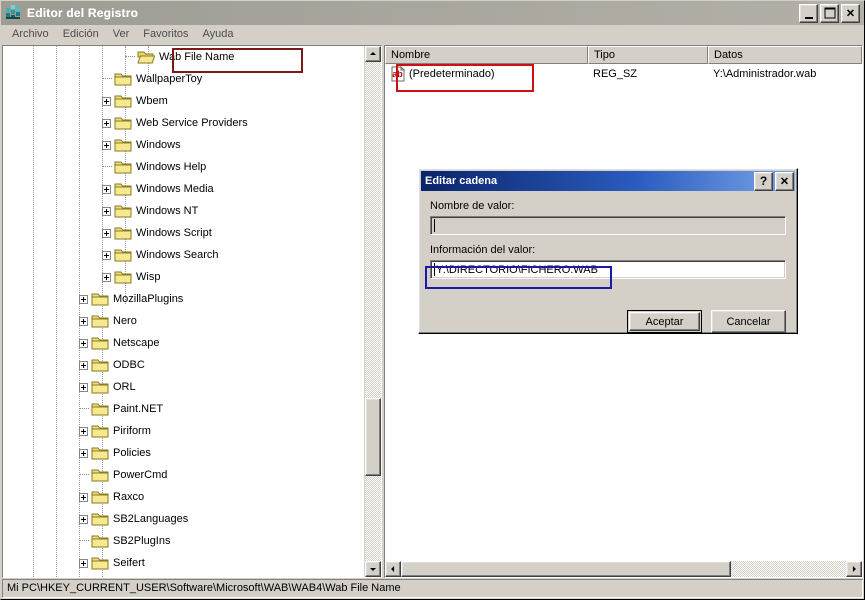 The image size is (865, 600). What do you see at coordinates (808, 16) in the screenshot?
I see `minimize-icon` at bounding box center [808, 16].